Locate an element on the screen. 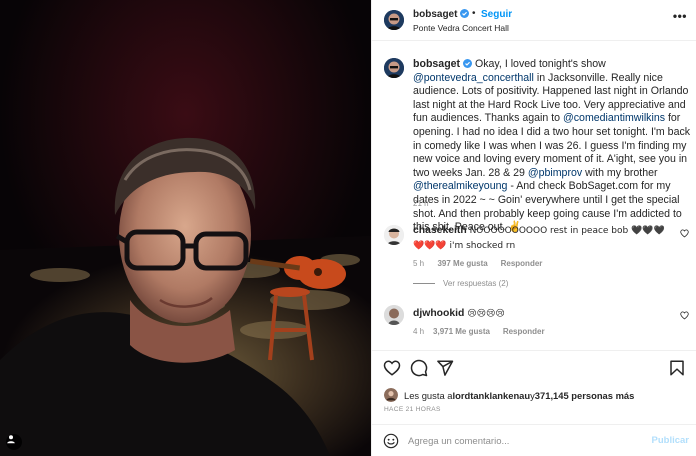 The height and width of the screenshot is (456, 696). share-icon is located at coordinates (445, 368).